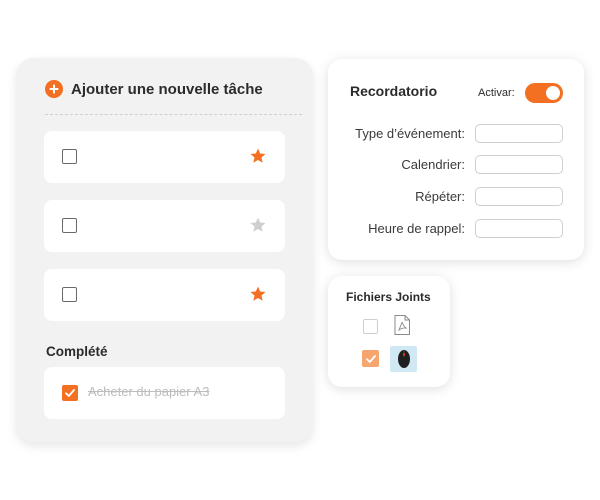 This screenshot has height=500, width=600. I want to click on calendar-row: Calendrier:, so click(456, 165).